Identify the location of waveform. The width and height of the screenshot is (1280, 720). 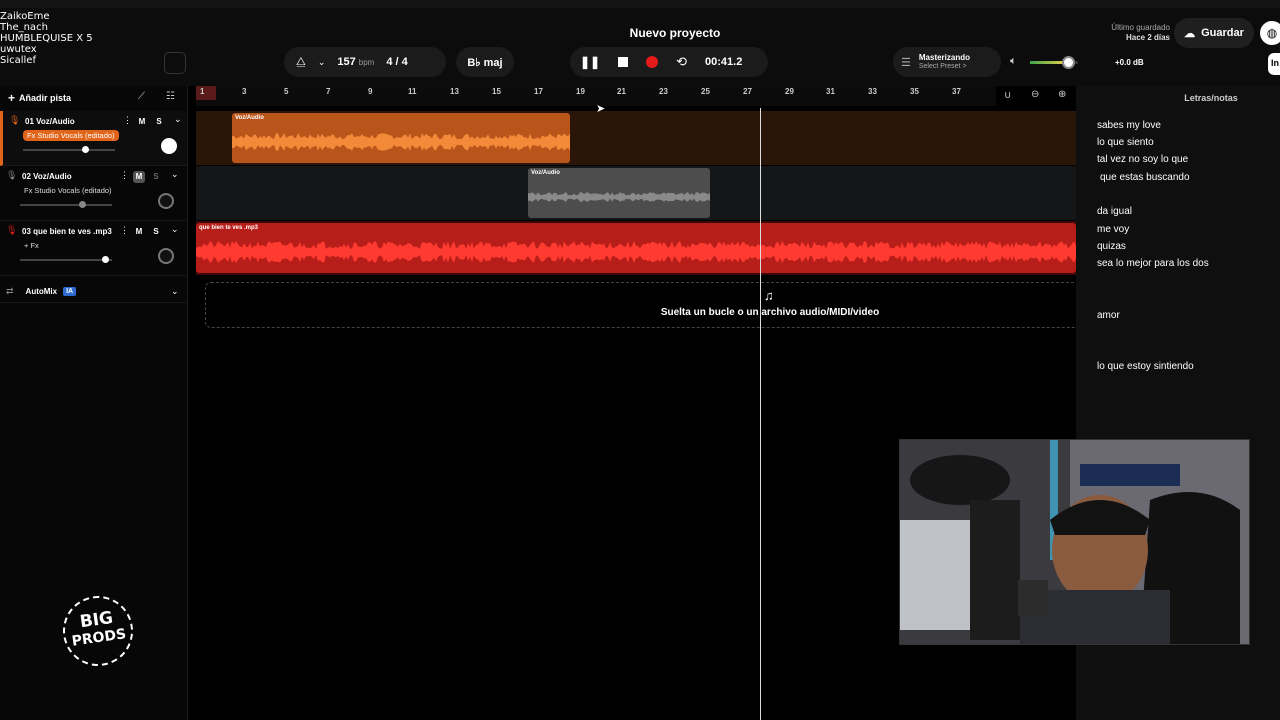
(401, 142).